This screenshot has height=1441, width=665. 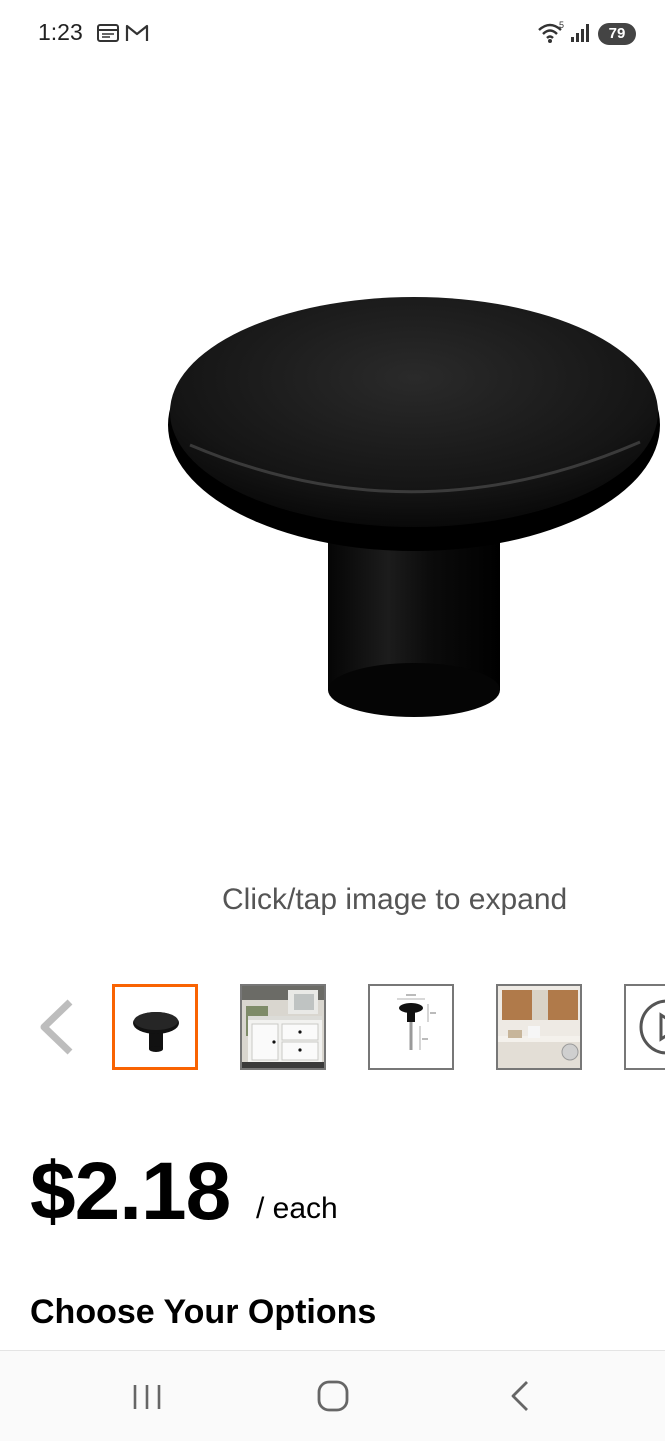 I want to click on back-icon, so click(x=520, y=1396).